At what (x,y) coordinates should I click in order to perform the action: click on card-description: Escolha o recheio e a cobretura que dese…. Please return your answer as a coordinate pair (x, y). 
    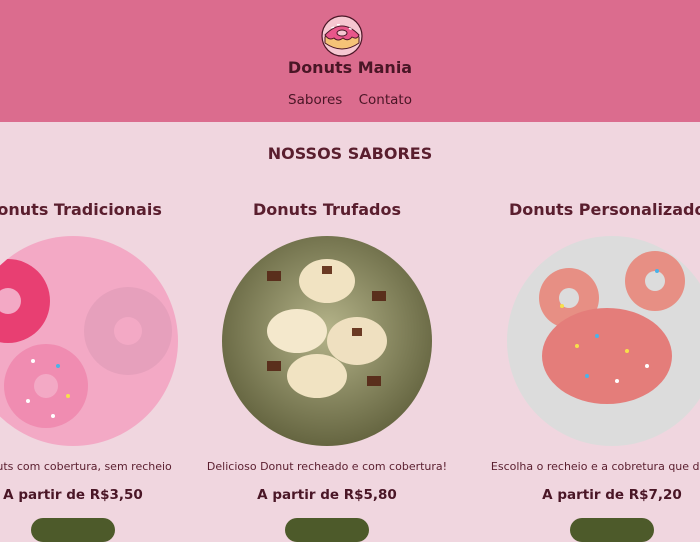
    Looking at the image, I should click on (595, 466).